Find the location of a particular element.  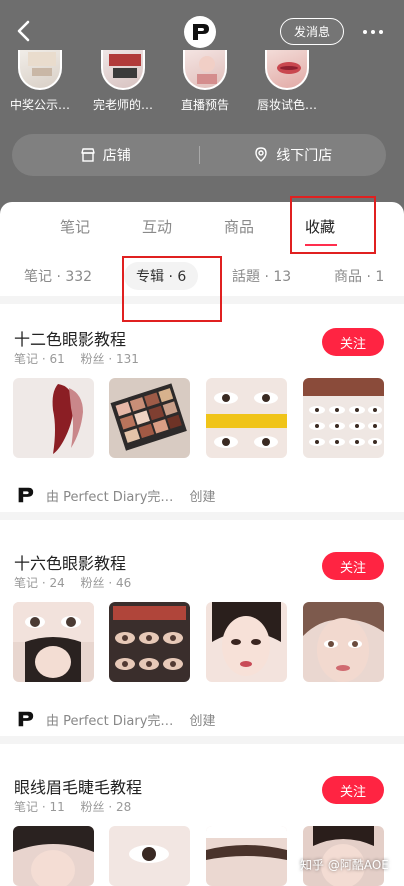

subtab-products: 商品 · 1 is located at coordinates (359, 276).